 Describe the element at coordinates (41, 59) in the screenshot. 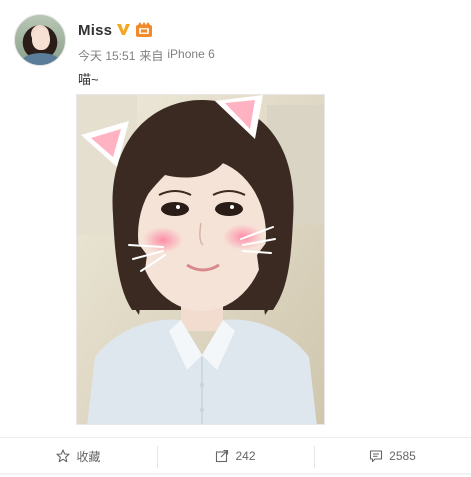

I see `avatar-shirt` at that location.